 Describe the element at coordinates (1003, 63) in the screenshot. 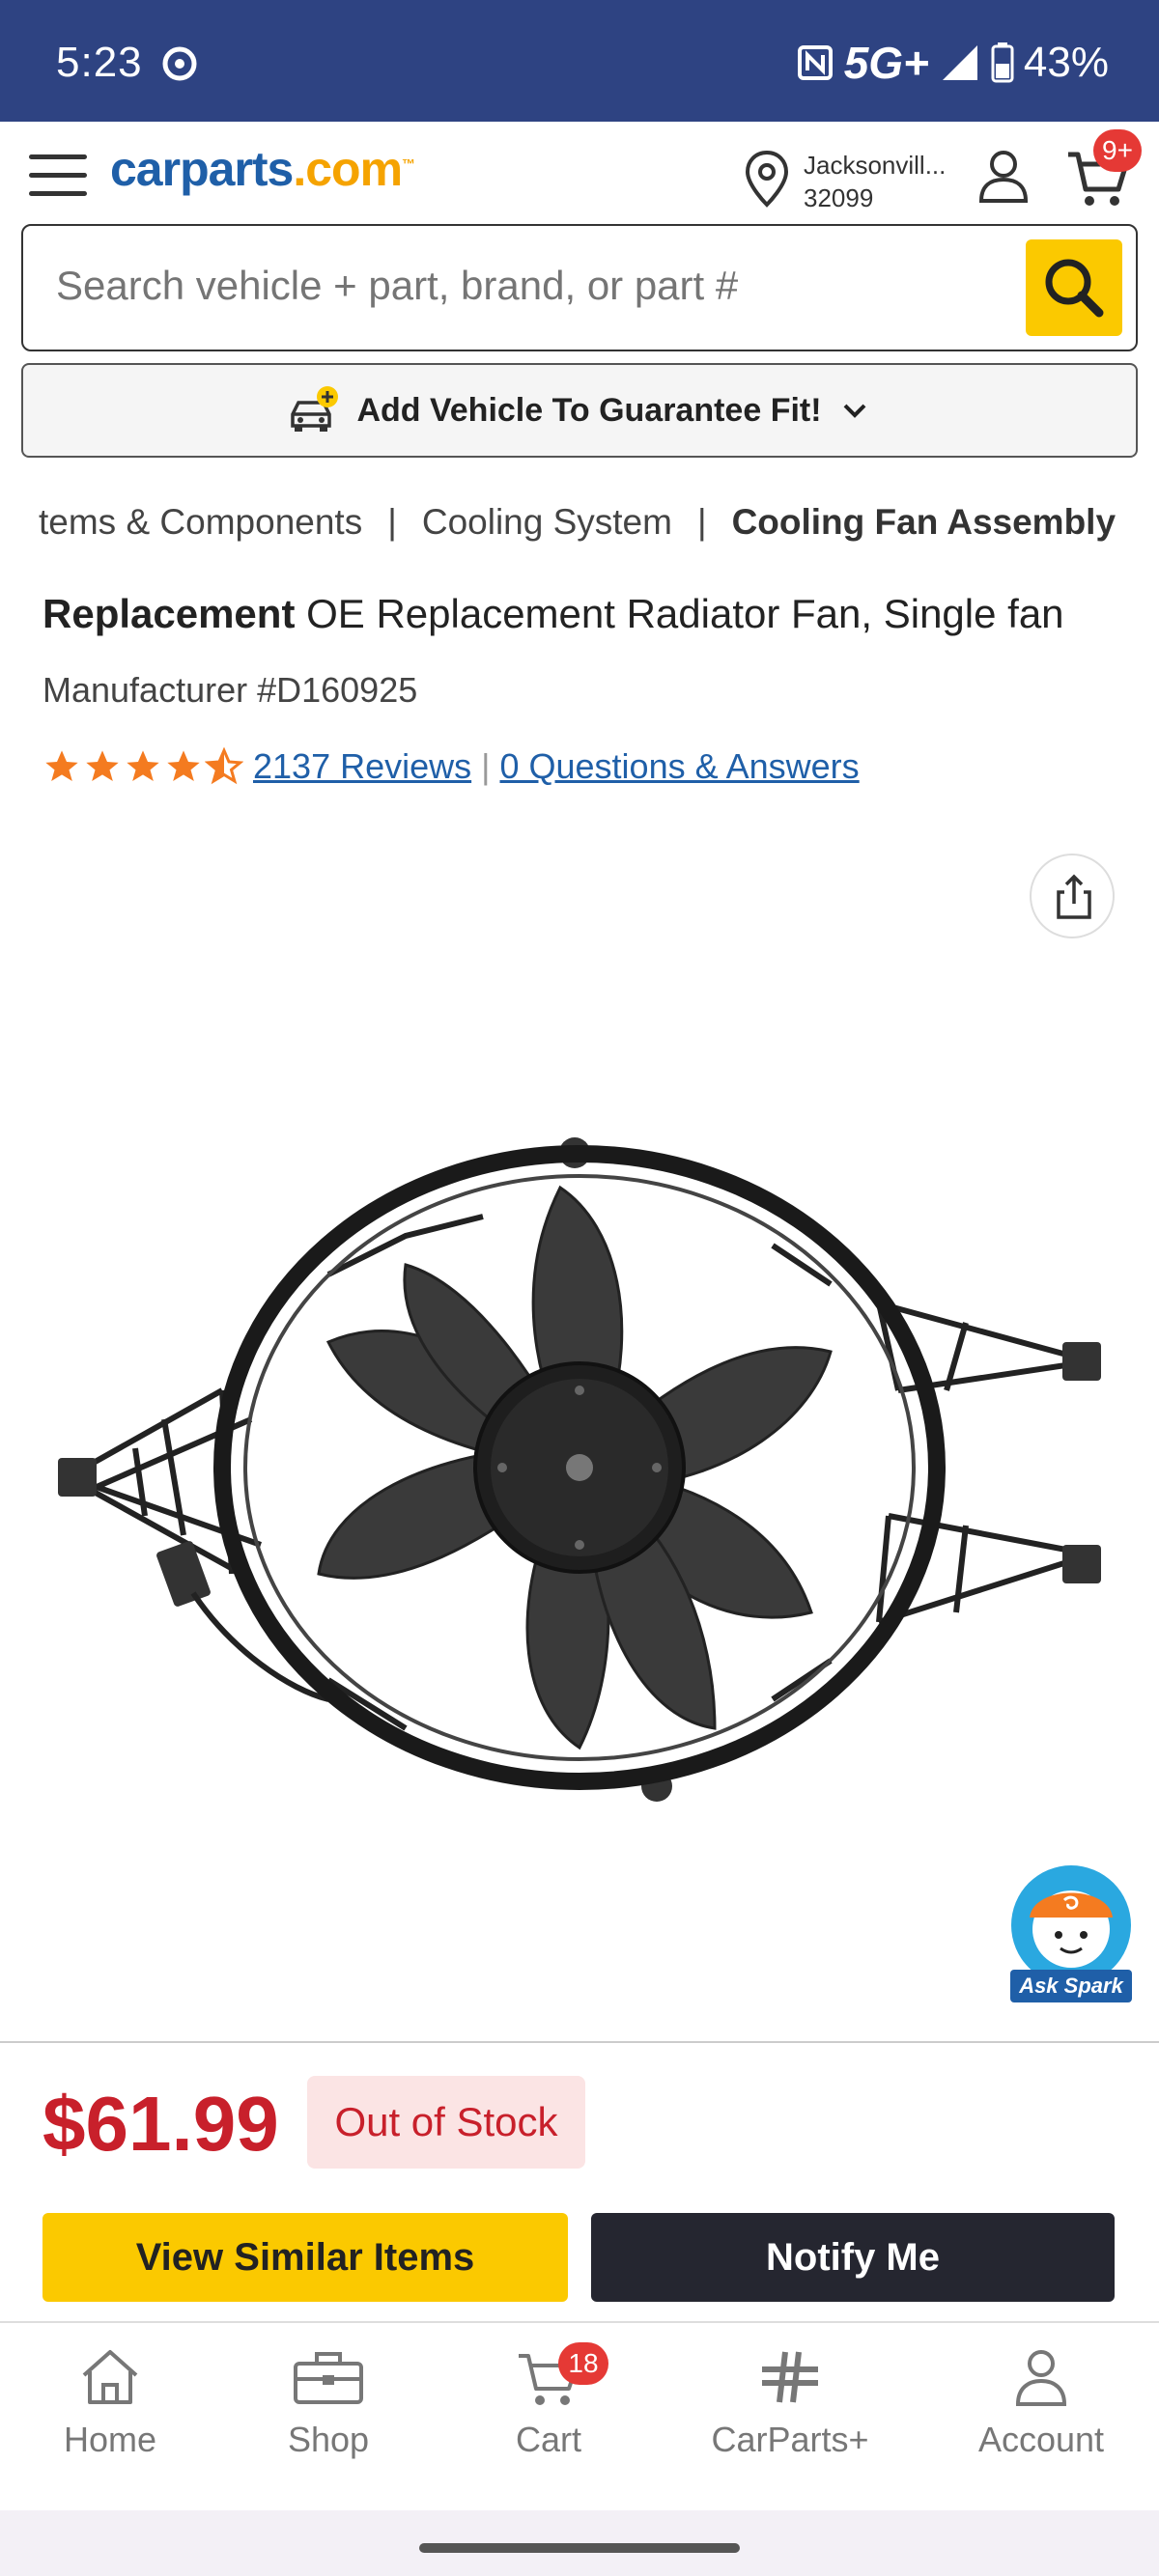

I see `battery-icon` at that location.